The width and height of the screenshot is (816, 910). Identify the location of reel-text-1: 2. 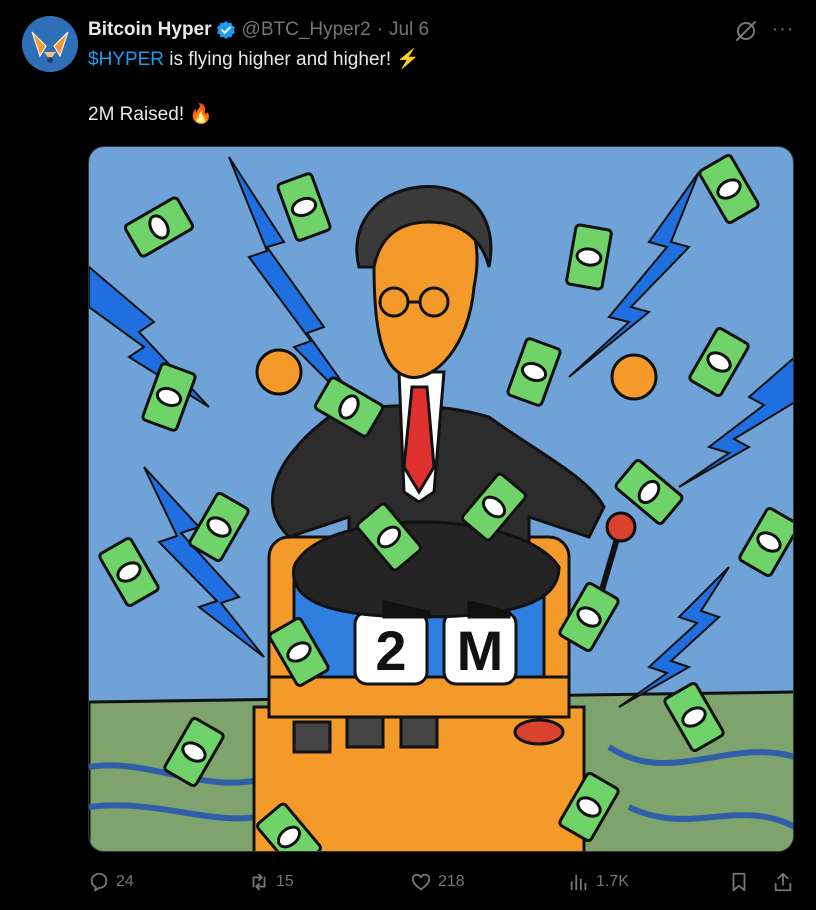
(390, 650).